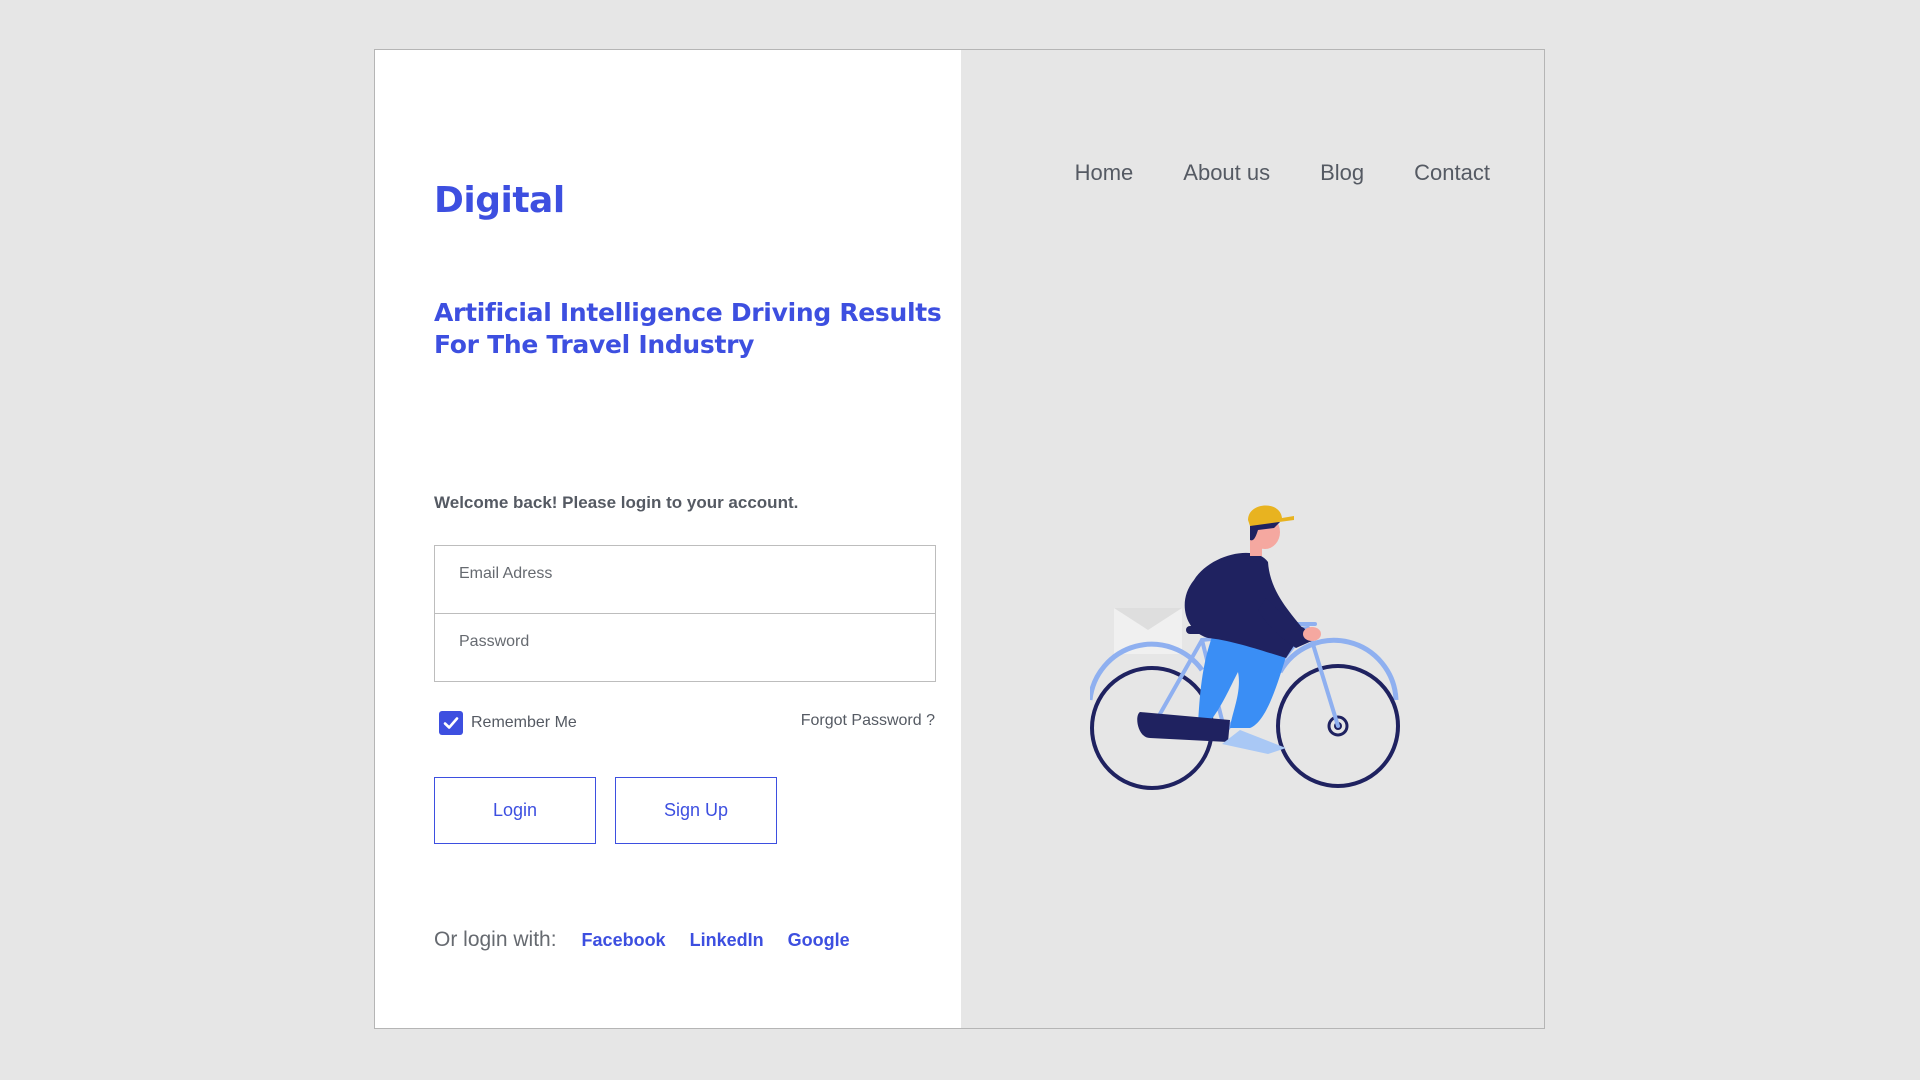 The height and width of the screenshot is (1080, 1920). What do you see at coordinates (819, 940) in the screenshot?
I see `google-login-link: Google` at bounding box center [819, 940].